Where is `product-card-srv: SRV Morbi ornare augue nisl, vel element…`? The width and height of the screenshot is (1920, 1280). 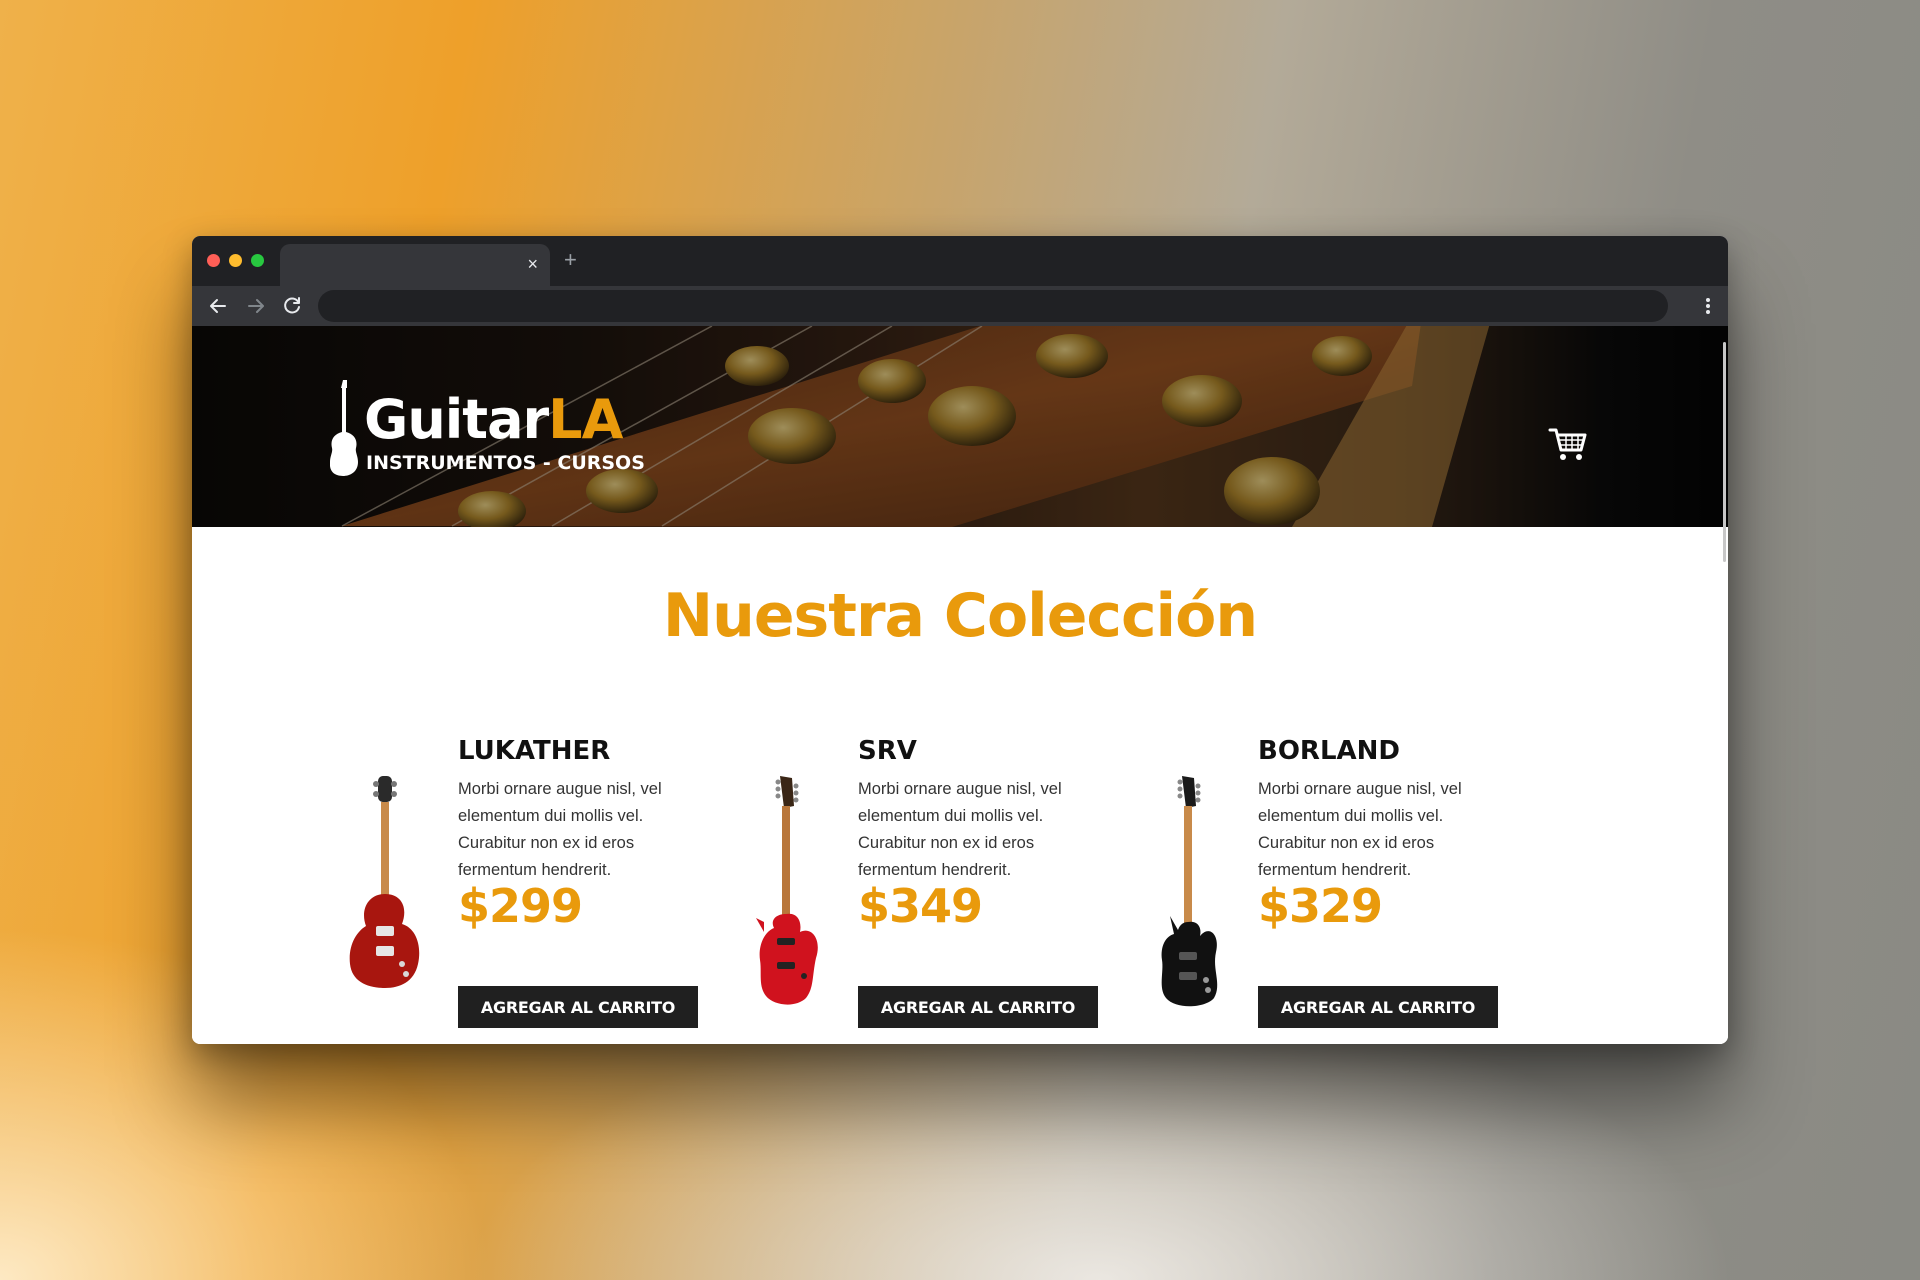
product-card-srv: SRV Morbi ornare augue nisl, vel element… is located at coordinates (940, 886).